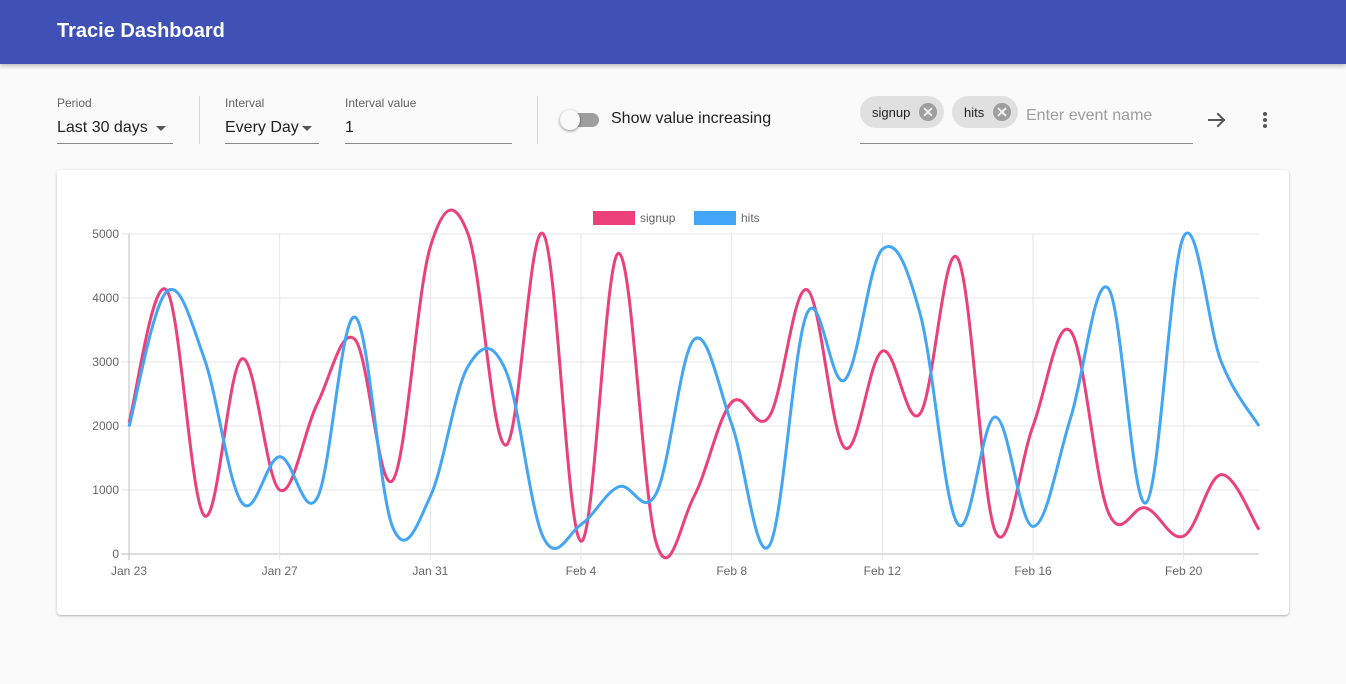  Describe the element at coordinates (1265, 120) in the screenshot. I see `more-vert-icon` at that location.